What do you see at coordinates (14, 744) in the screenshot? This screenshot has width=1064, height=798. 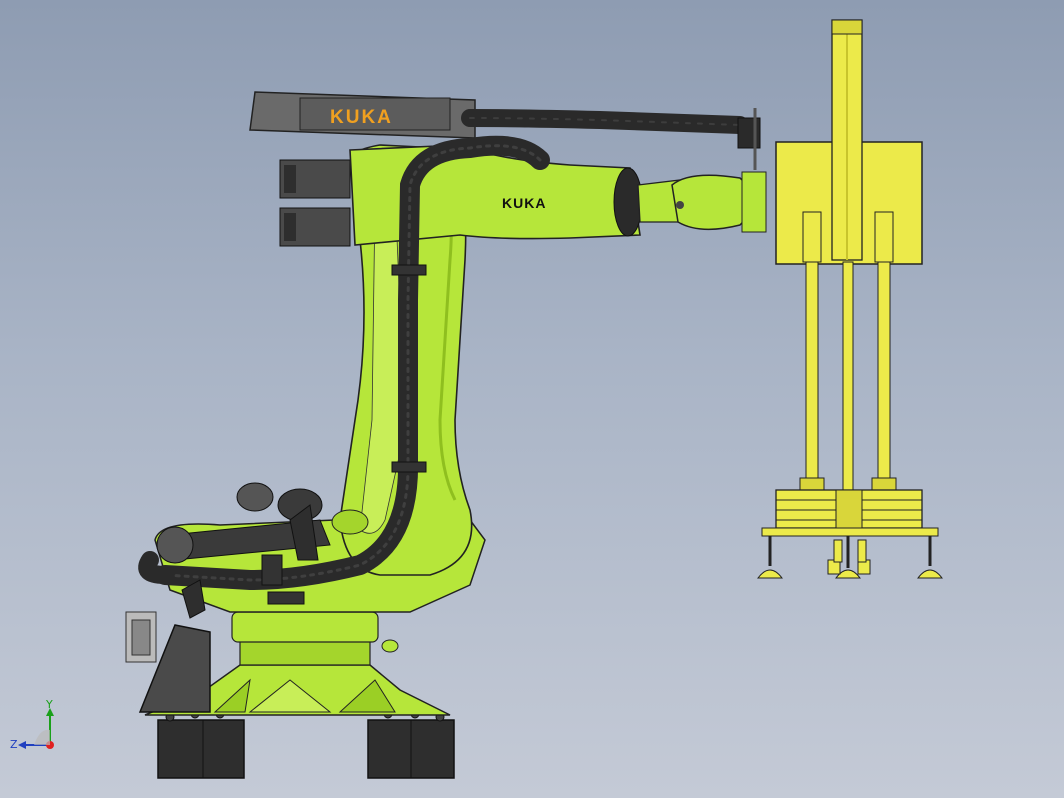 I see `triad-z-label: Z` at bounding box center [14, 744].